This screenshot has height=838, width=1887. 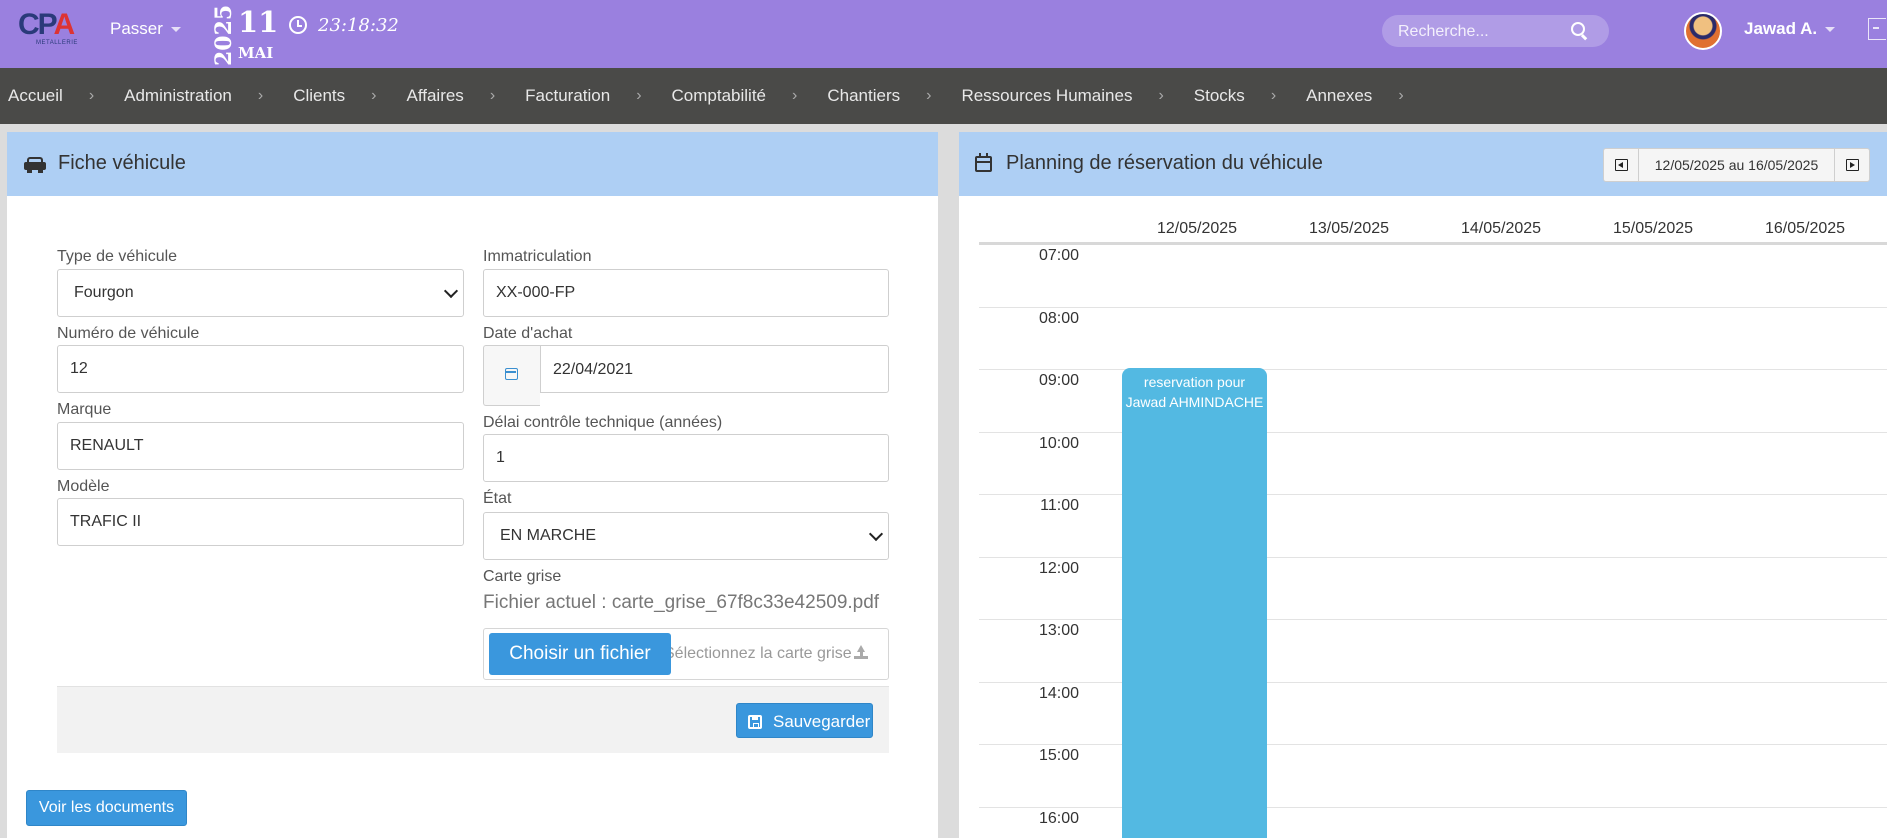 What do you see at coordinates (686, 458) in the screenshot?
I see `inspection-delay-field: 1` at bounding box center [686, 458].